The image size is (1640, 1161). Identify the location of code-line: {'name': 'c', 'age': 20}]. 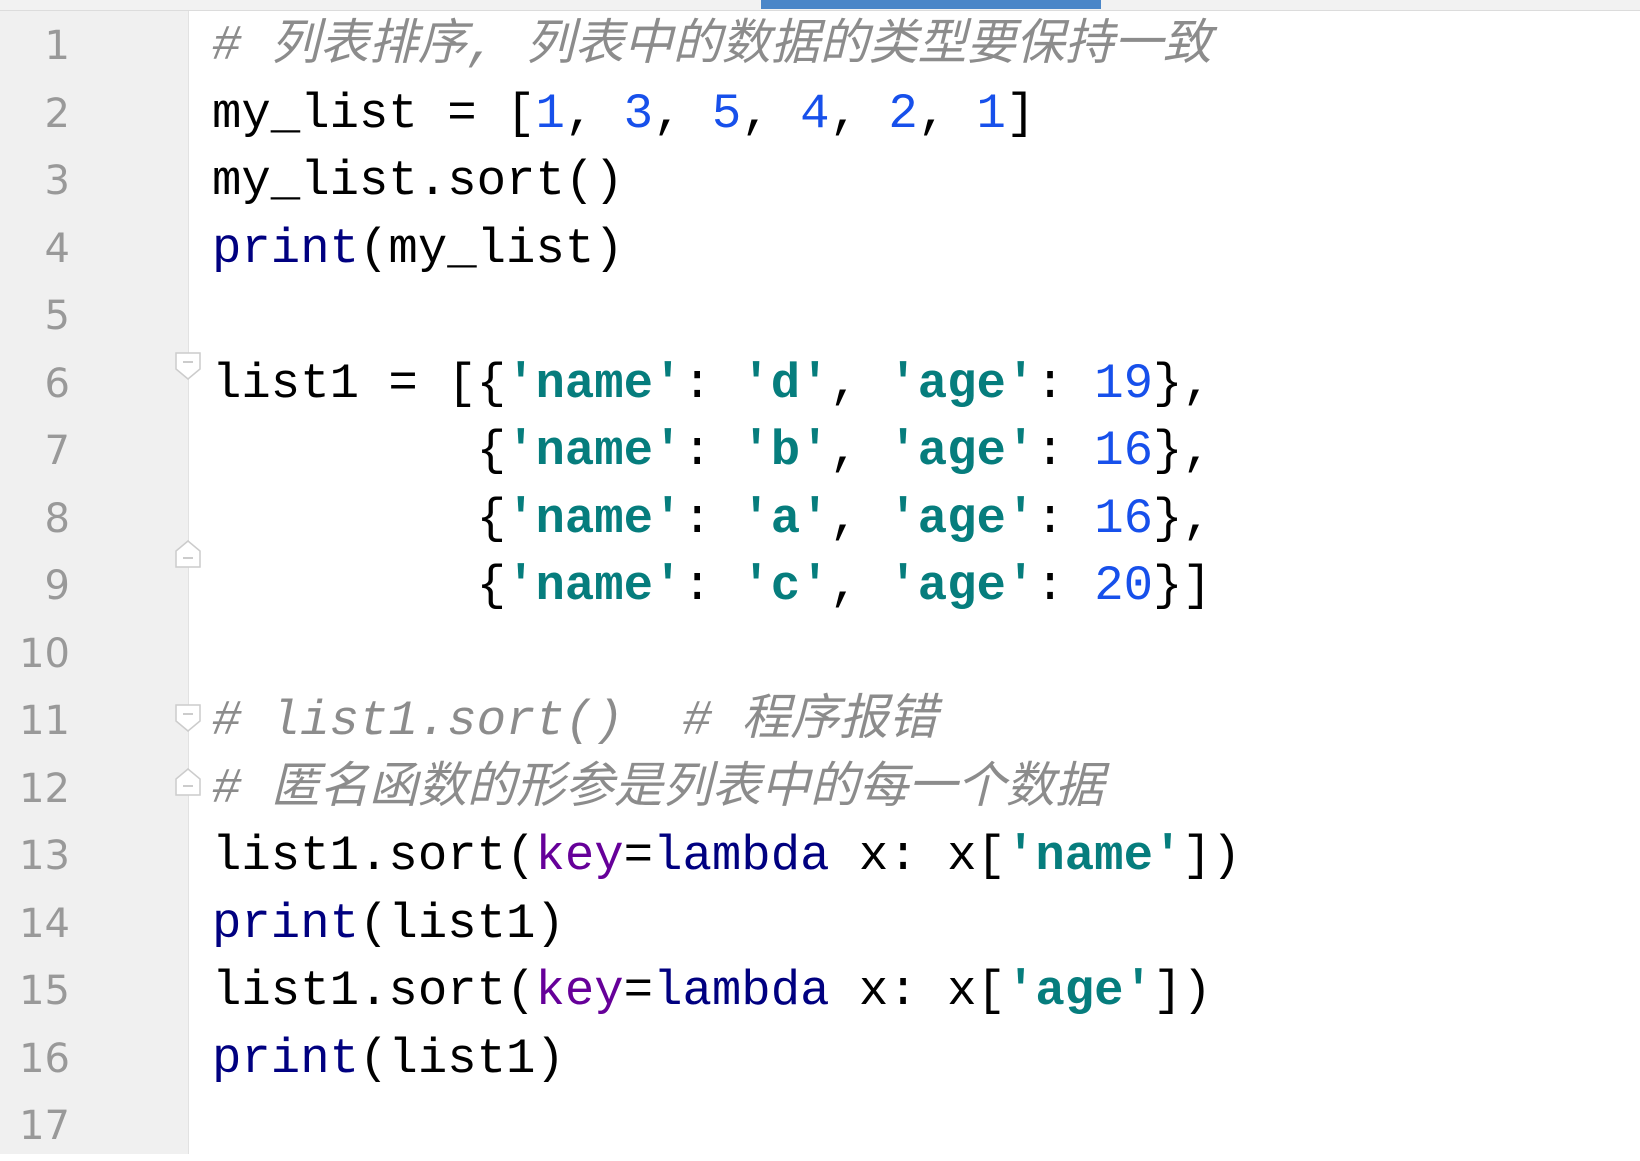
(726, 587).